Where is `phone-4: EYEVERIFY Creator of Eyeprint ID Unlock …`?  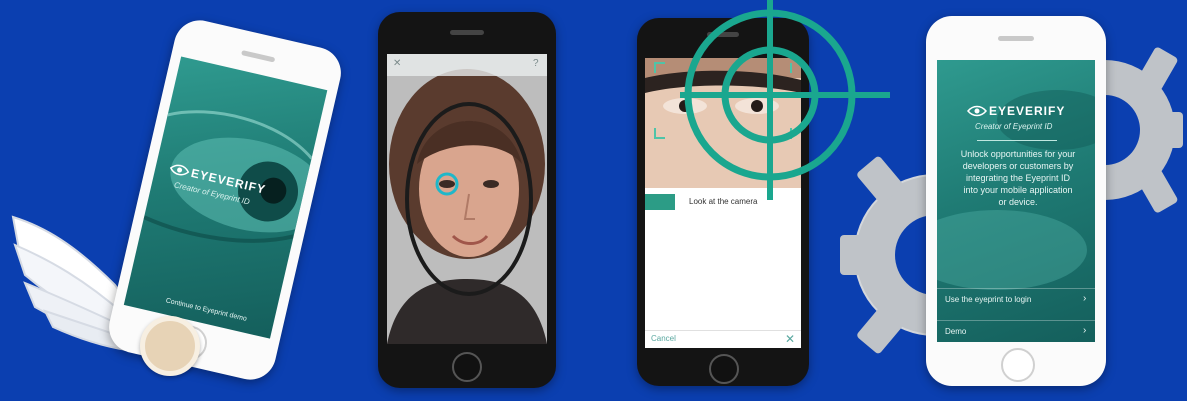 phone-4: EYEVERIFY Creator of Eyeprint ID Unlock … is located at coordinates (1016, 201).